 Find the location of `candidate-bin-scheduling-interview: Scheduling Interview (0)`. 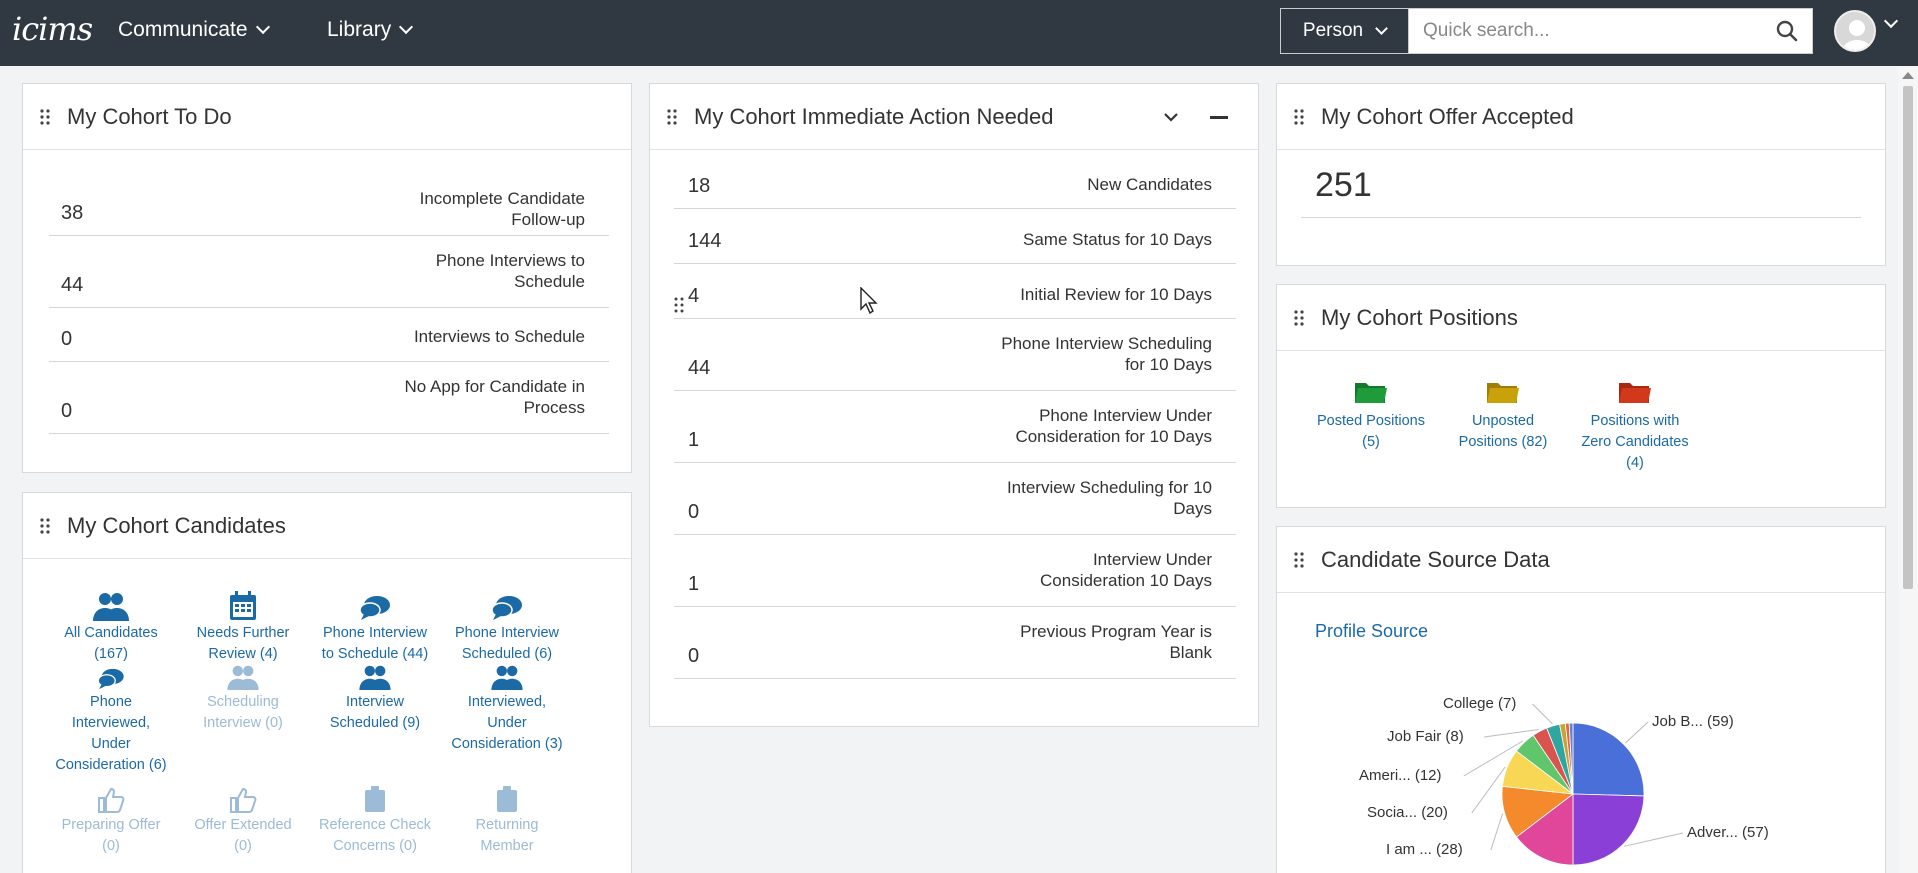

candidate-bin-scheduling-interview: Scheduling Interview (0) is located at coordinates (243, 699).